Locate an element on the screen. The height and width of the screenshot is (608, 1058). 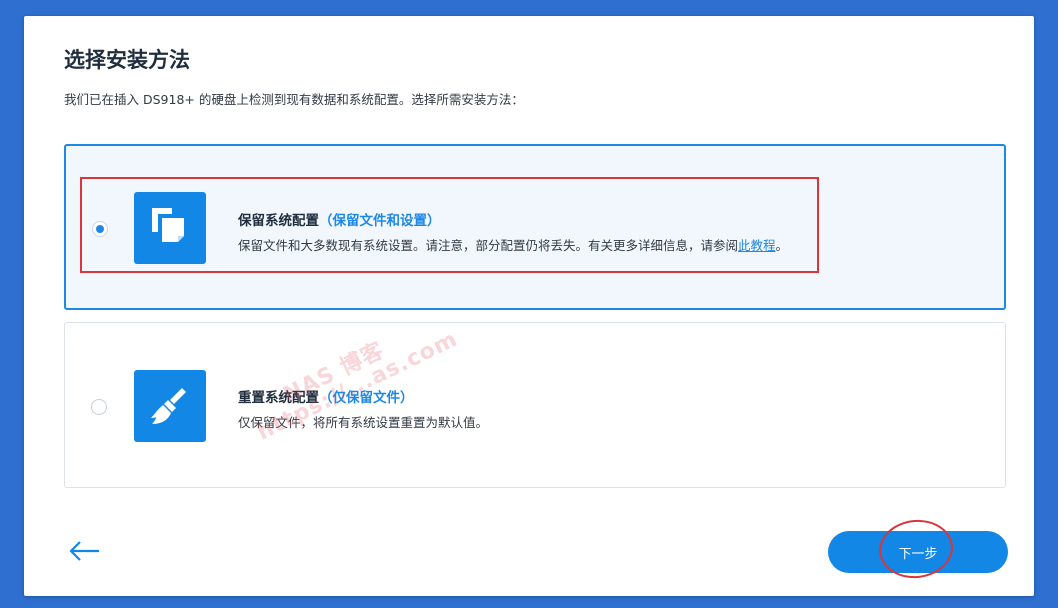
back-button is located at coordinates (85, 551).